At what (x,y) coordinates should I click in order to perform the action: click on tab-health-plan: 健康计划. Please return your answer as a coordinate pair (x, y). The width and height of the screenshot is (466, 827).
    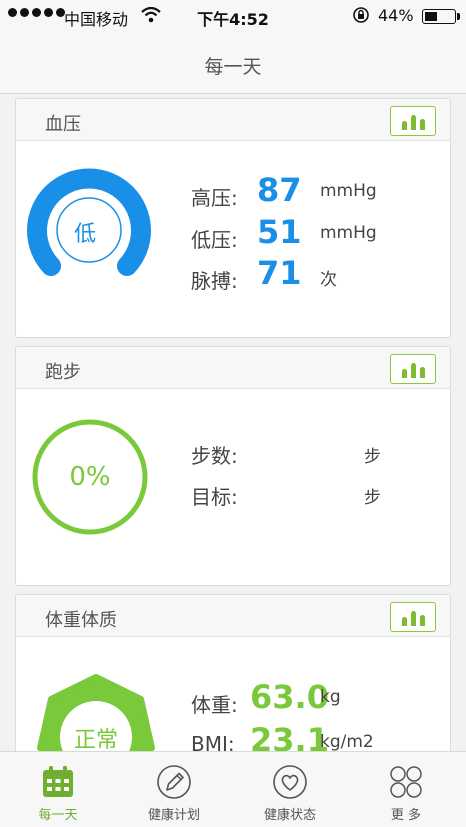
    Looking at the image, I should click on (174, 789).